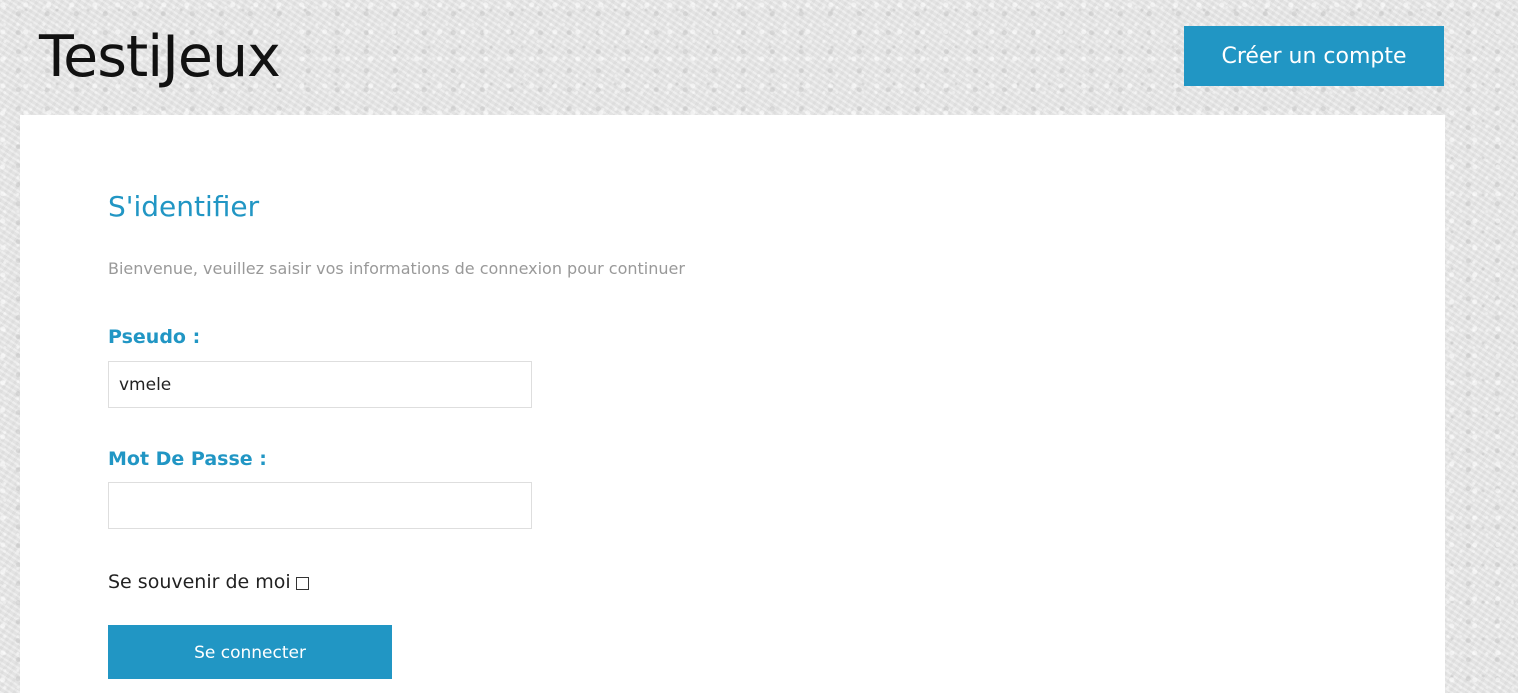 The width and height of the screenshot is (1518, 693). I want to click on remember-me-label: Se souvenir de moi, so click(199, 582).